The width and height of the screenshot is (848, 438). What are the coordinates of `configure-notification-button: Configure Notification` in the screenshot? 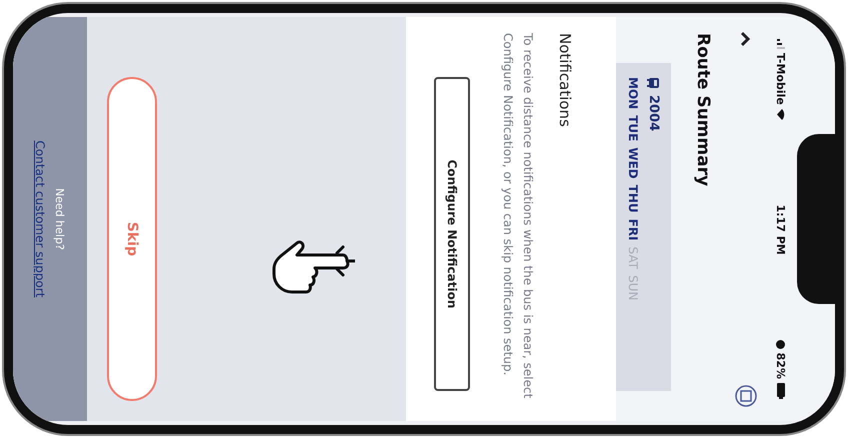 It's located at (452, 234).